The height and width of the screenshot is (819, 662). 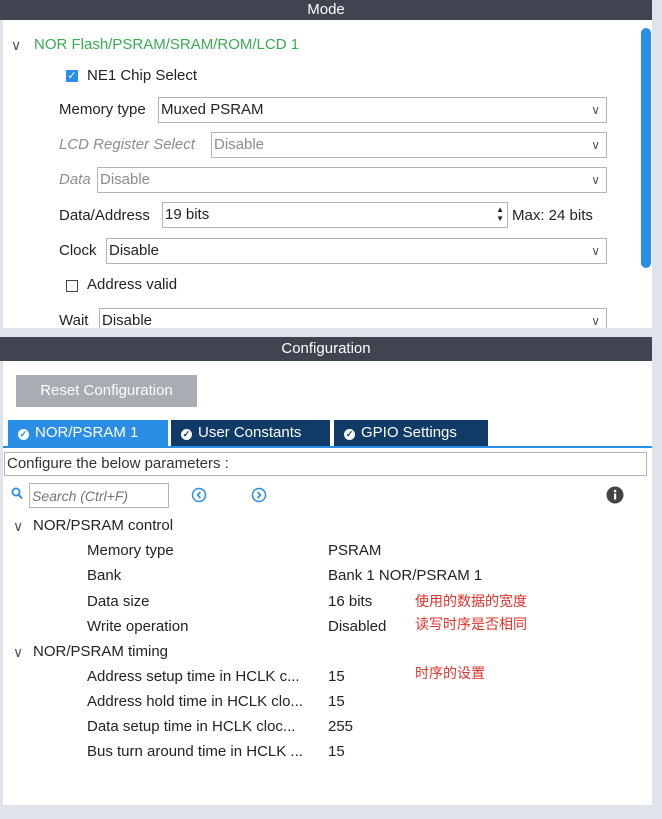 What do you see at coordinates (103, 525) in the screenshot?
I see `group-title-nor-psram-control: NOR/PSRAM control` at bounding box center [103, 525].